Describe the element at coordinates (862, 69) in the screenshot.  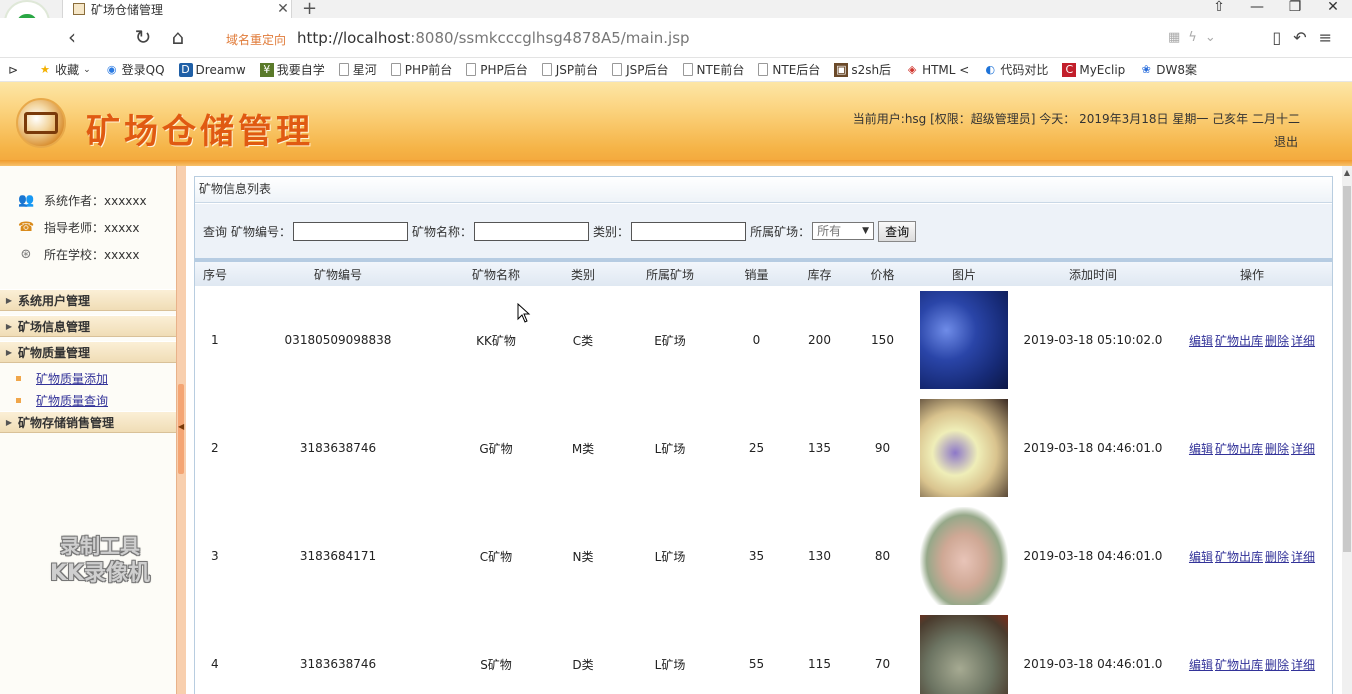
I see `bookmark-item: ▣ s2sh后` at that location.